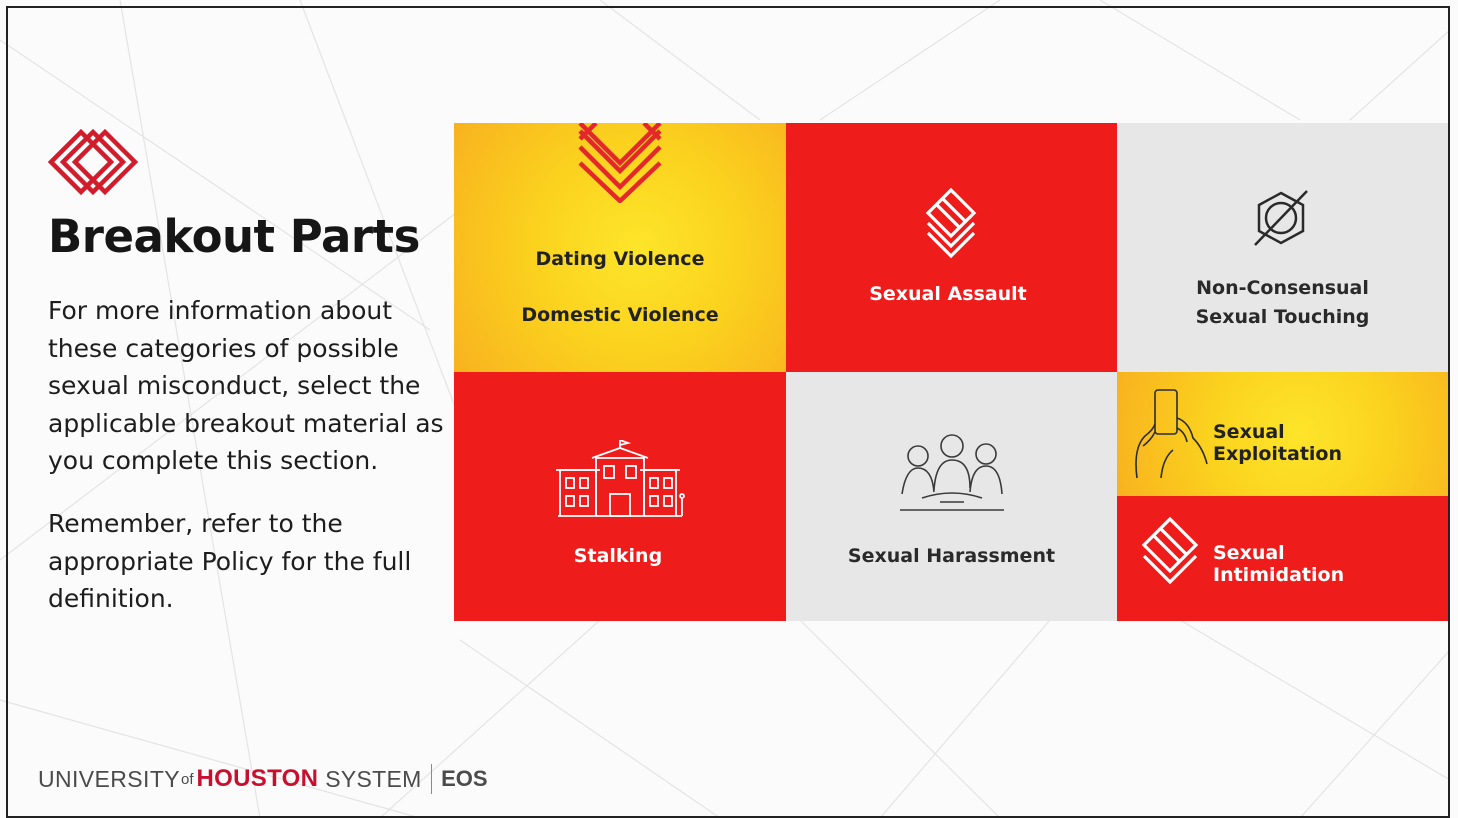 This screenshot has width=1458, height=818. What do you see at coordinates (1282, 317) in the screenshot?
I see `tile-label-sexual-touching: Sexual Touching` at bounding box center [1282, 317].